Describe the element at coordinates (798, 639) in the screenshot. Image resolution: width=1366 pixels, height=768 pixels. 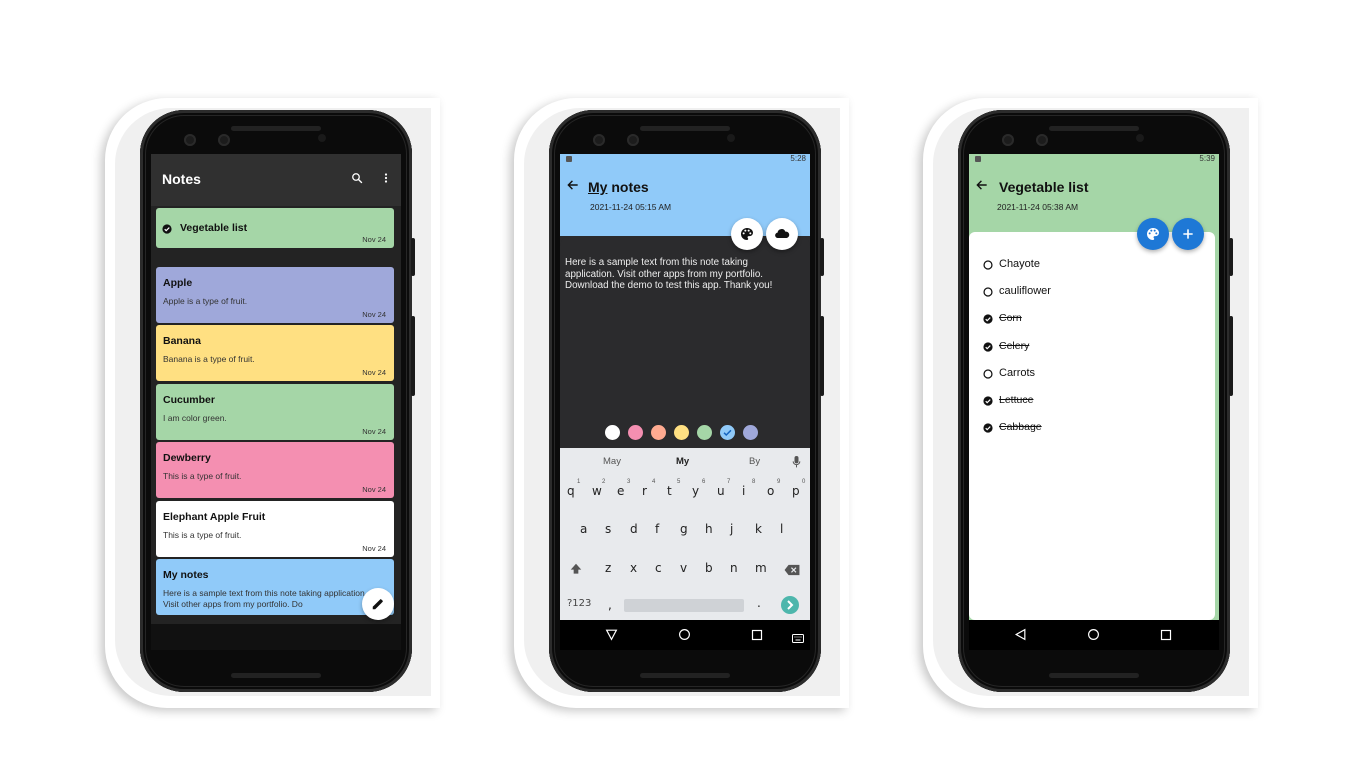
I see `keyboard-switch-icon` at that location.